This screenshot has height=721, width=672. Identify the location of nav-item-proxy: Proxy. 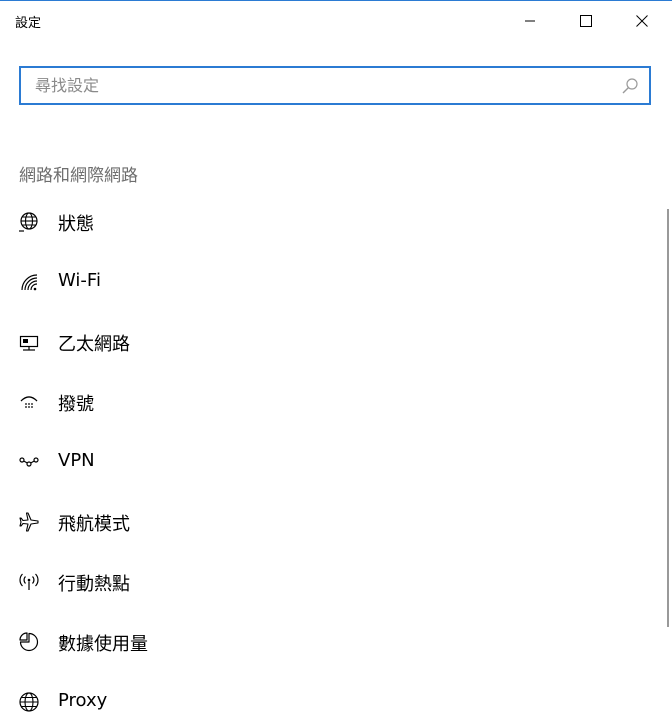
(330, 696).